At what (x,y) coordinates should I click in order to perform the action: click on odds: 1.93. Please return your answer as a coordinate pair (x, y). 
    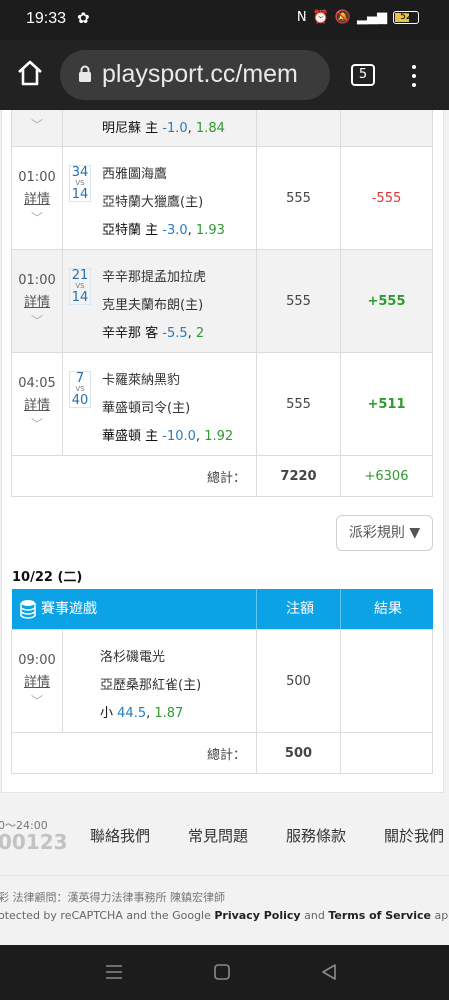
    Looking at the image, I should click on (210, 230).